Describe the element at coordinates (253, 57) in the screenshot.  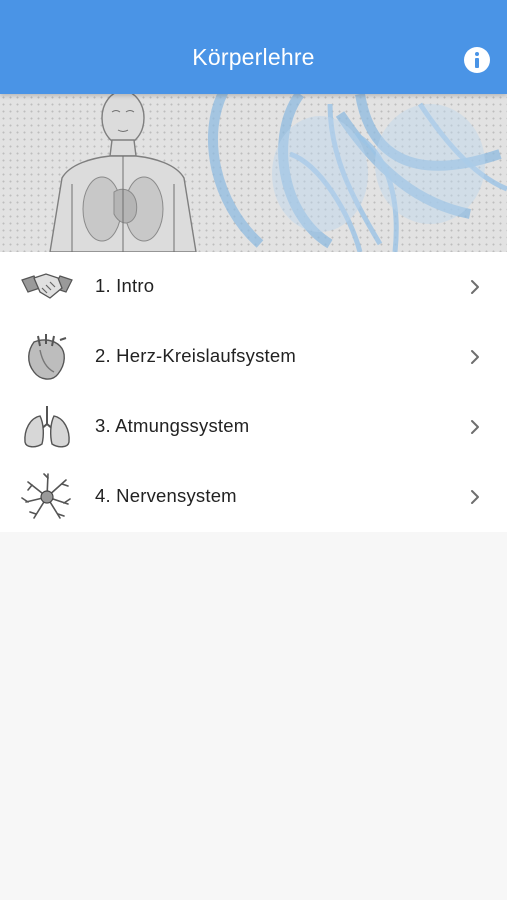
I see `page-title: Körperlehre` at that location.